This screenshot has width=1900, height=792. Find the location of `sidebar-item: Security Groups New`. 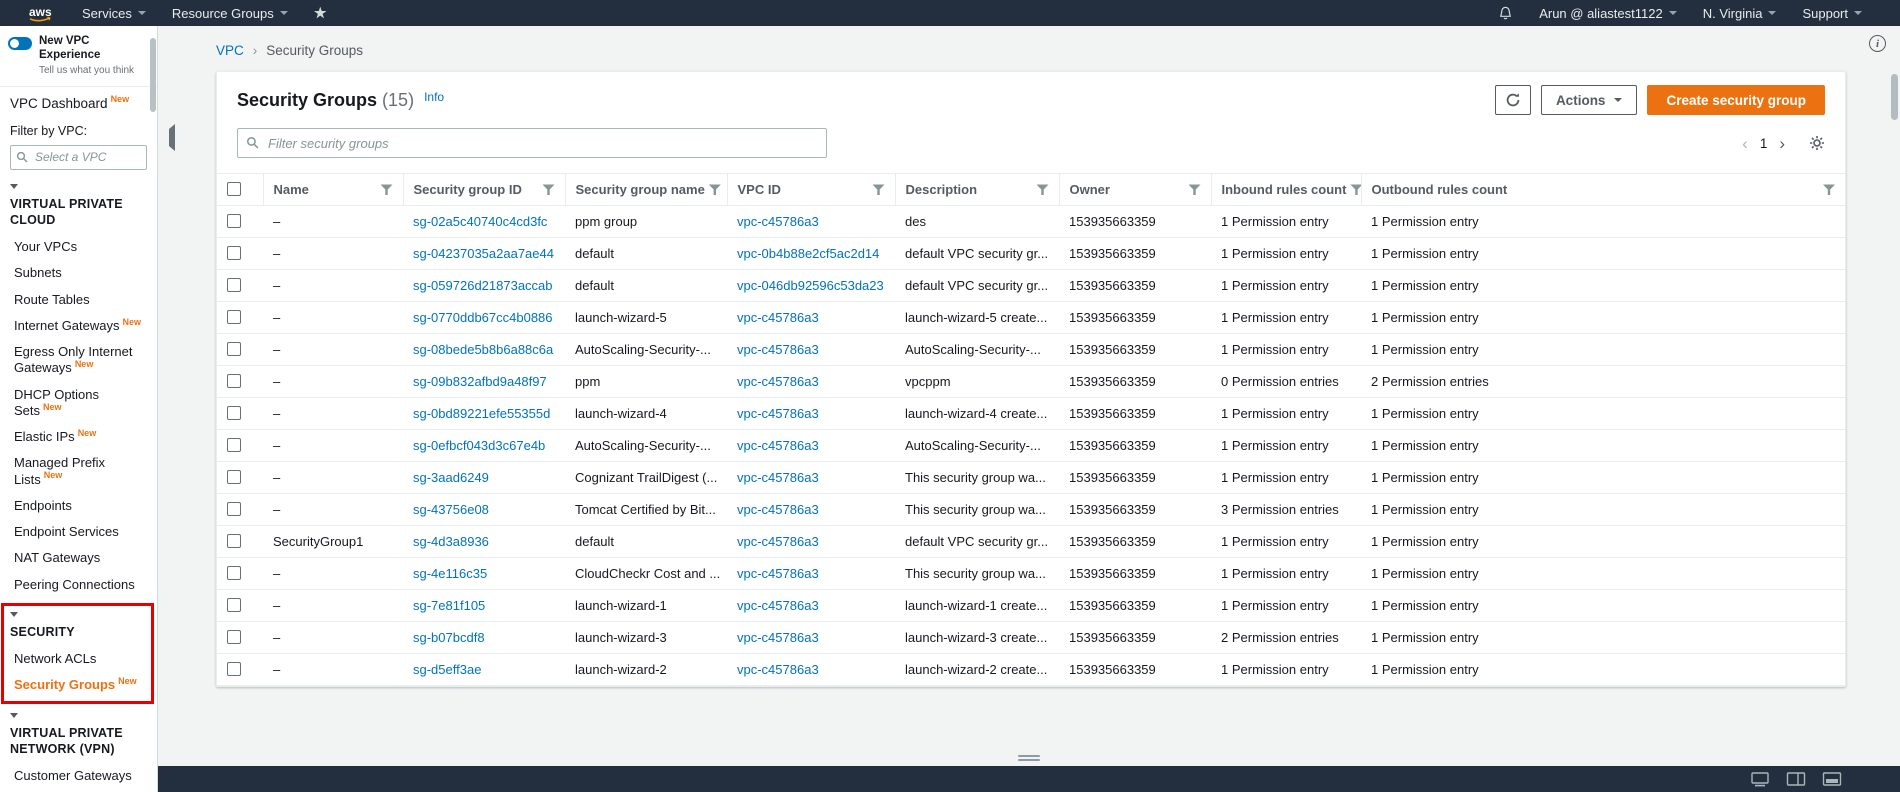

sidebar-item: Security Groups New is located at coordinates (78, 685).